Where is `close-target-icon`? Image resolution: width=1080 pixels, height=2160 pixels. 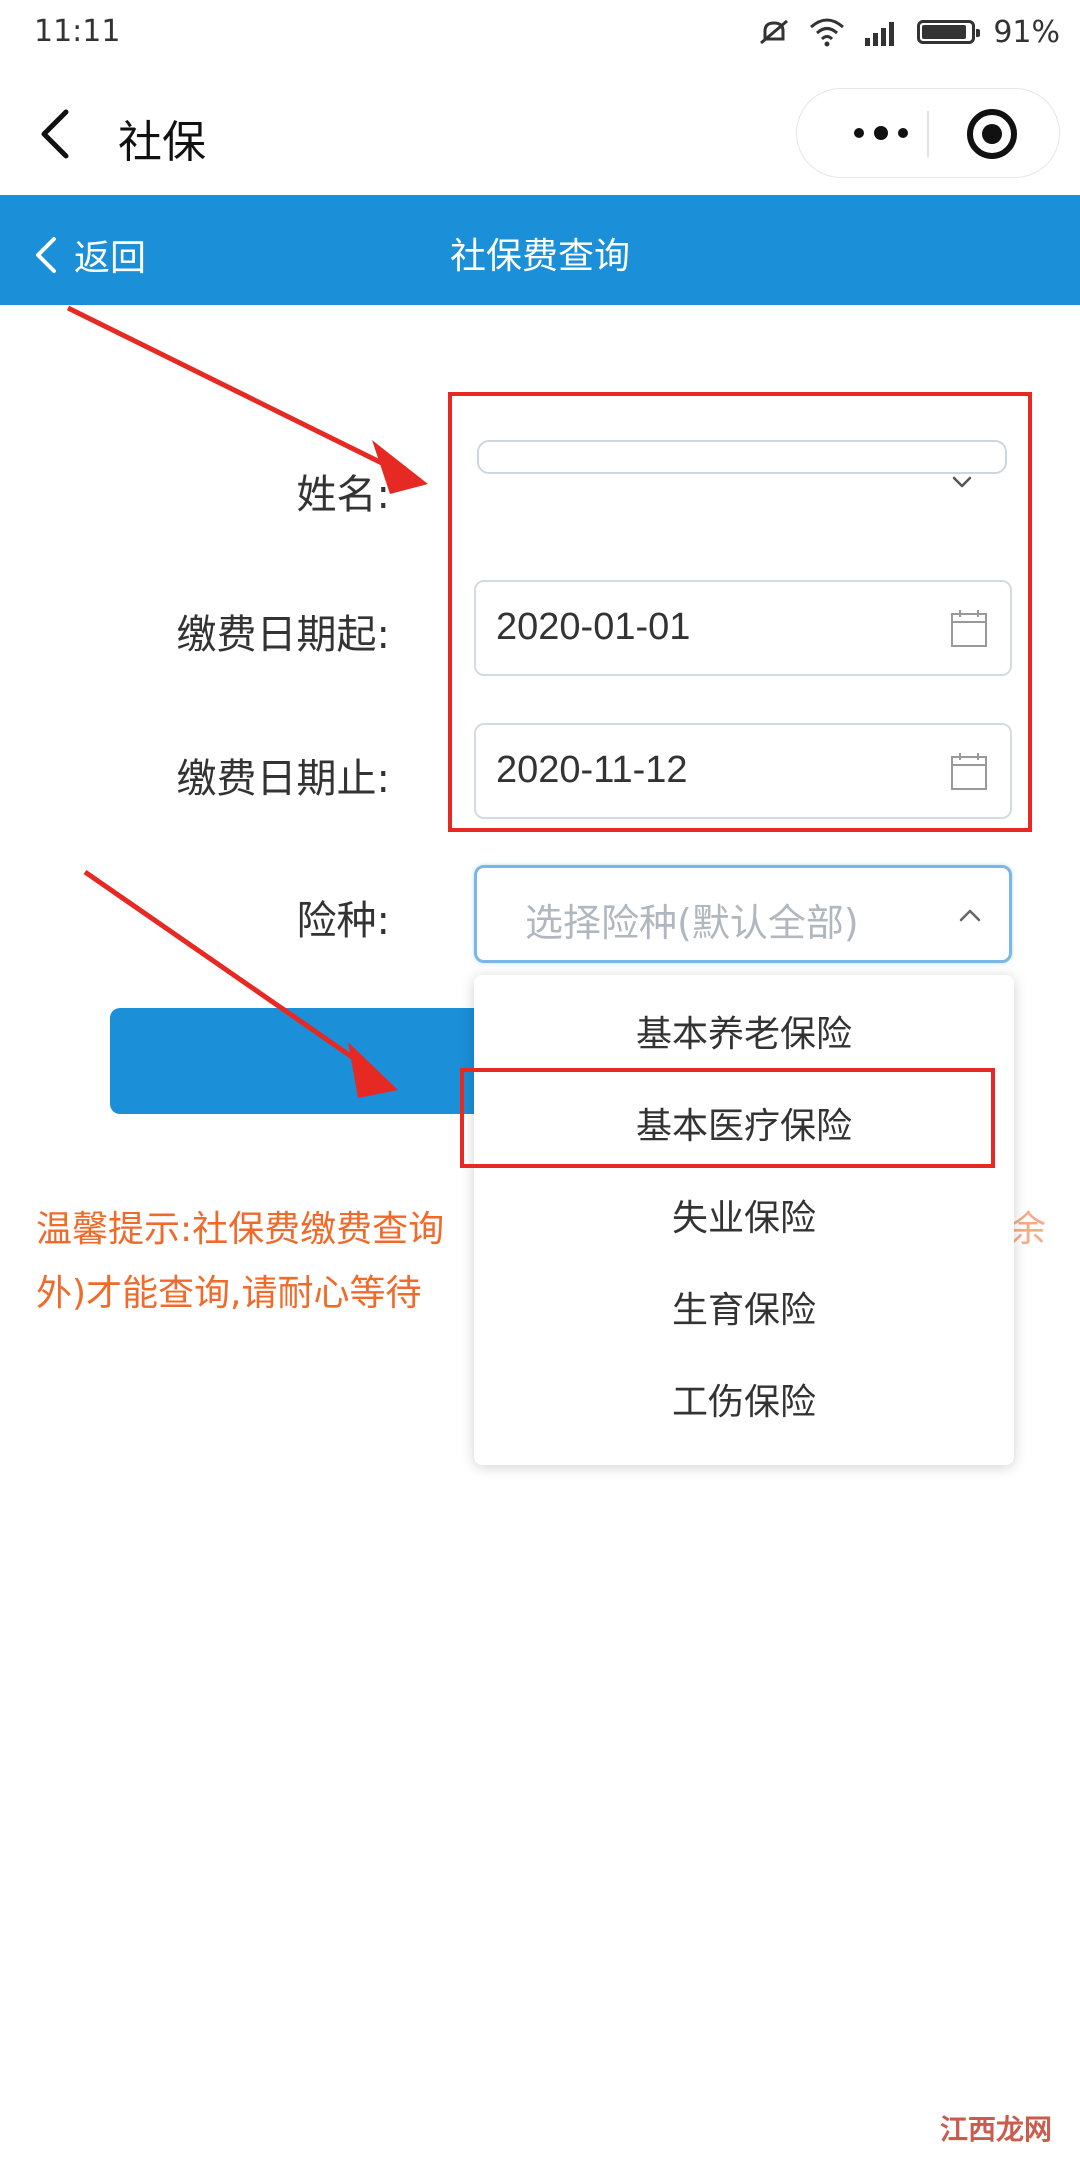
close-target-icon is located at coordinates (992, 134).